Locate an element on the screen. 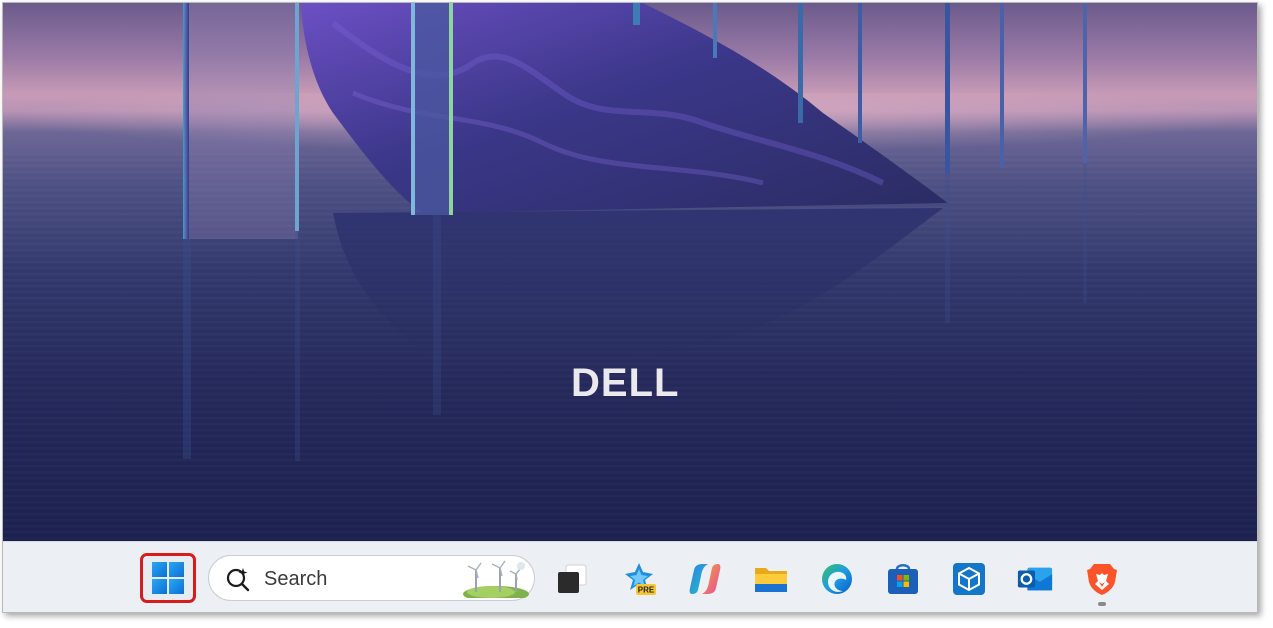 The width and height of the screenshot is (1273, 628). outlook-button is located at coordinates (1035, 579).